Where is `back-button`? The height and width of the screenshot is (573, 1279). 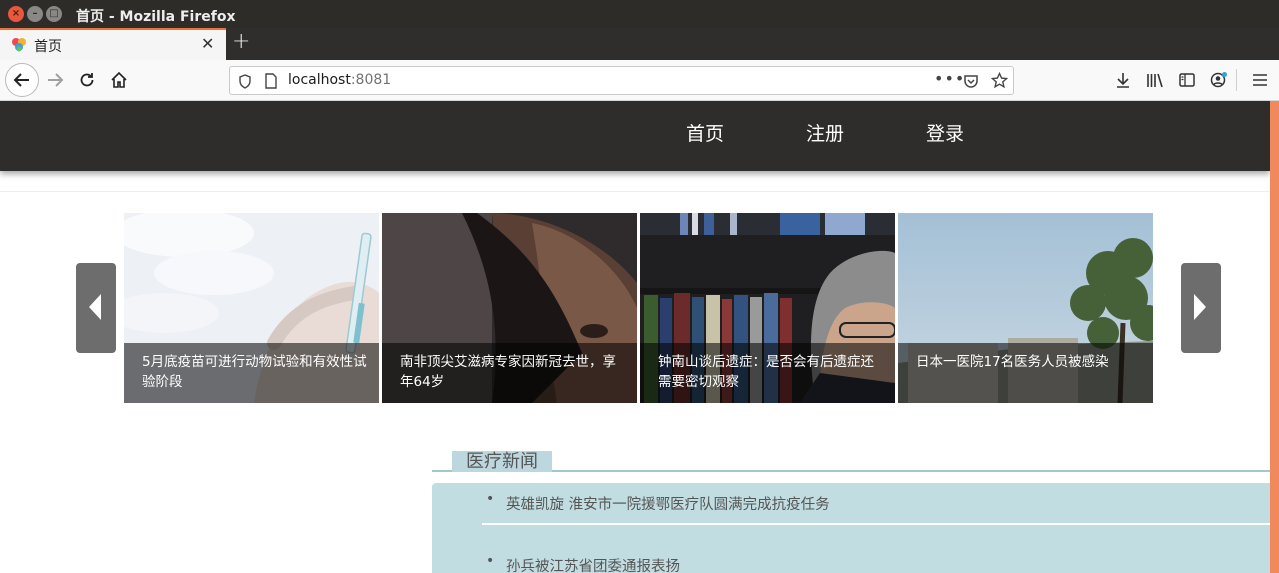
back-button is located at coordinates (22, 80).